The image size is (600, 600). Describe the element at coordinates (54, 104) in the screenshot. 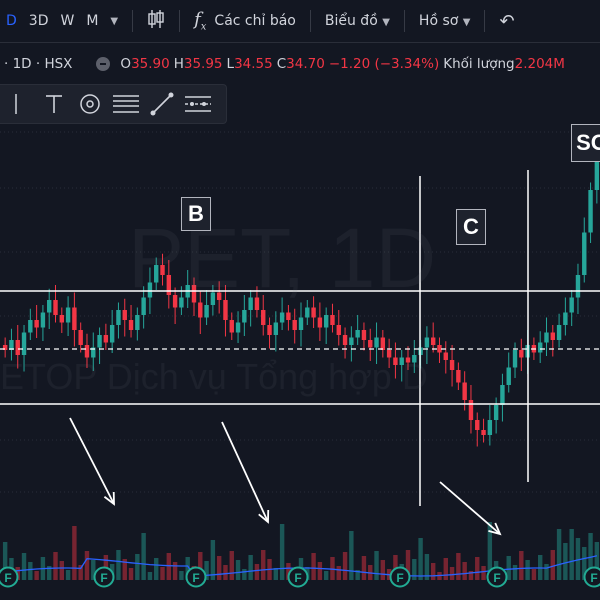

I see `text-tool` at that location.